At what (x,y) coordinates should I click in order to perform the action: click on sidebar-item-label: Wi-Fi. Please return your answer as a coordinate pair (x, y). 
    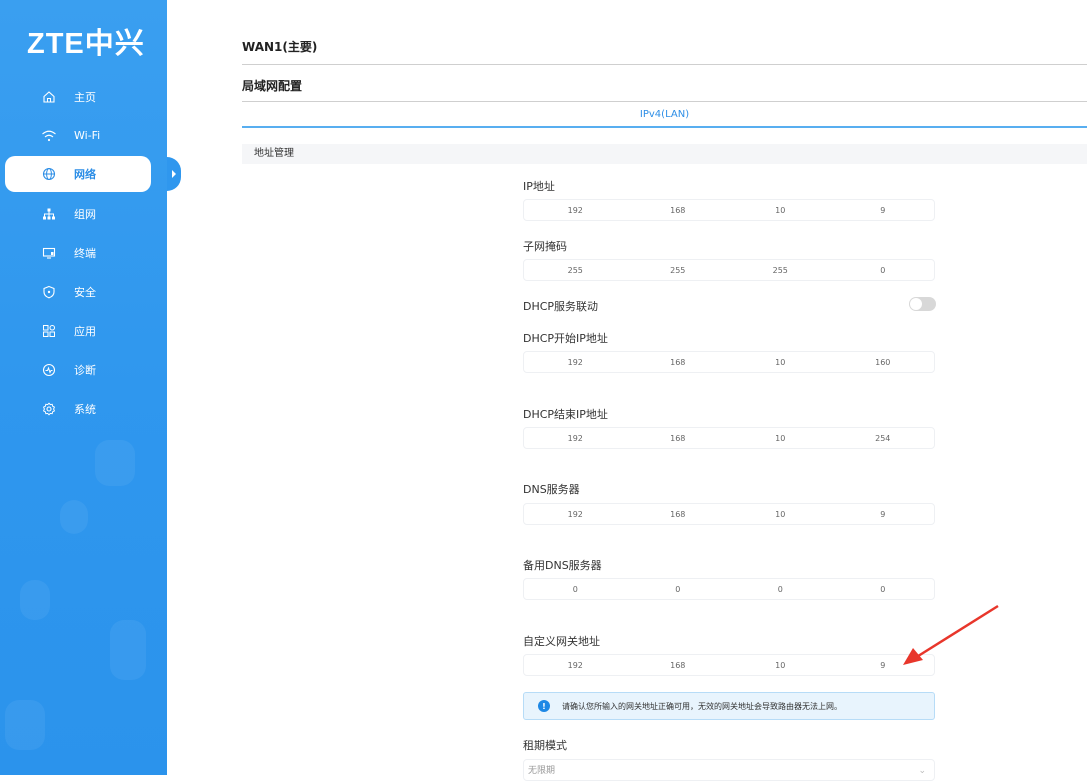
    Looking at the image, I should click on (87, 135).